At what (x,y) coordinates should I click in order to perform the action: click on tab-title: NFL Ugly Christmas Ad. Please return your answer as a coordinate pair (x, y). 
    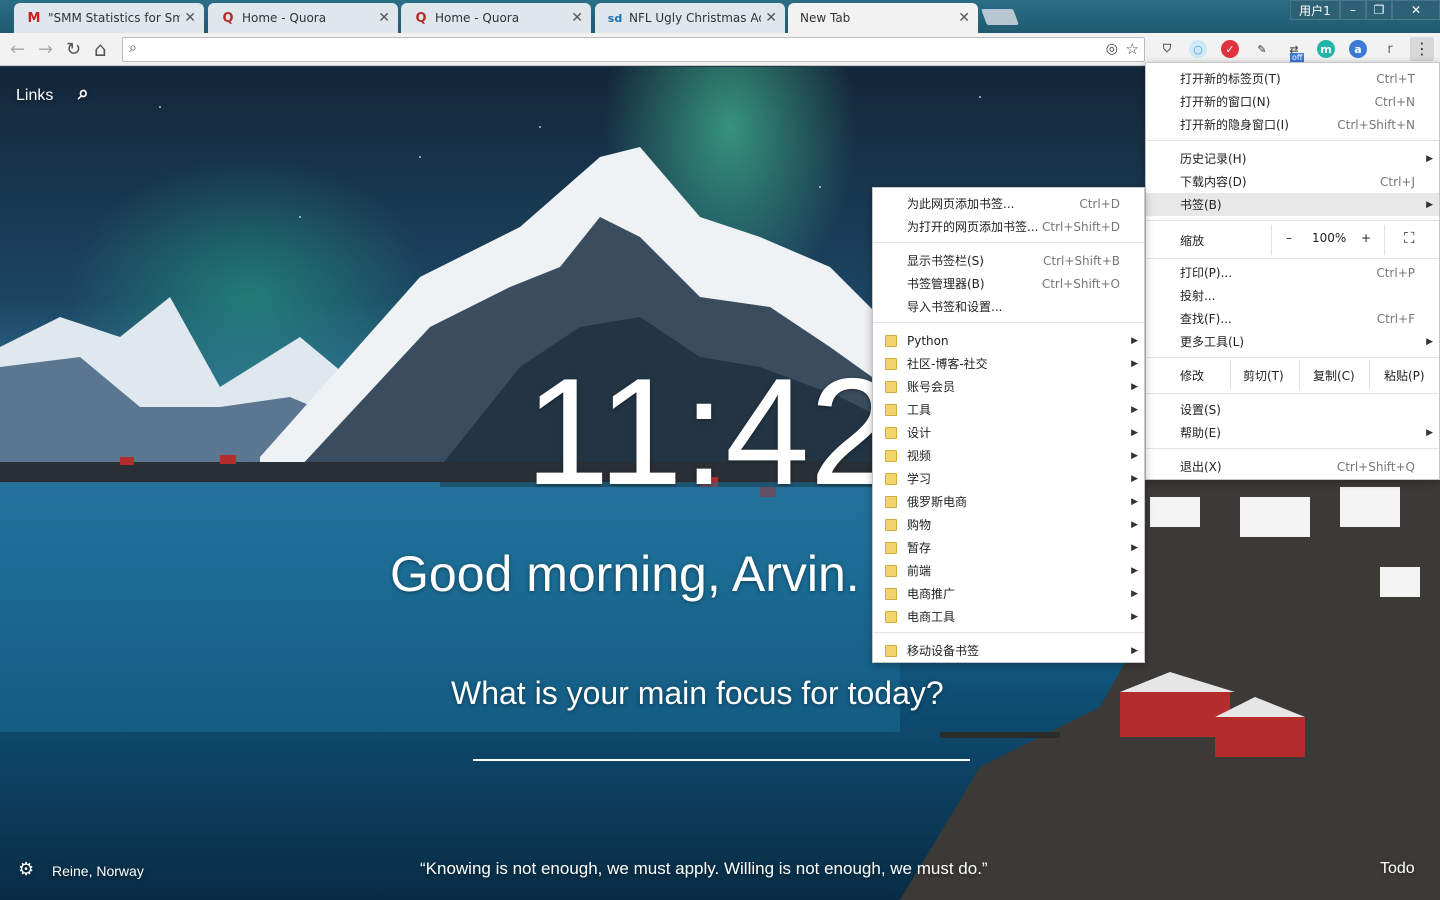
    Looking at the image, I should click on (695, 18).